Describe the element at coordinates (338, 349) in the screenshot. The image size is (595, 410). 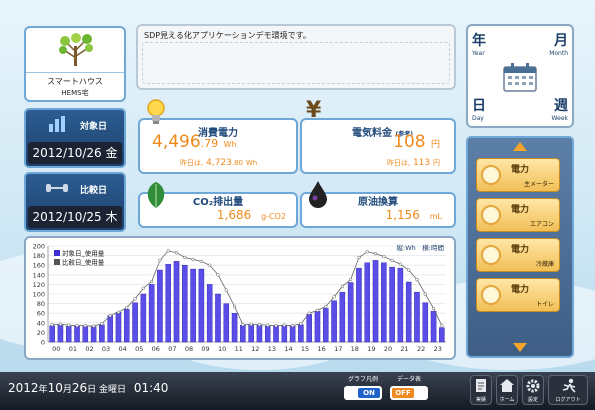
I see `x-tick-label: 17` at that location.